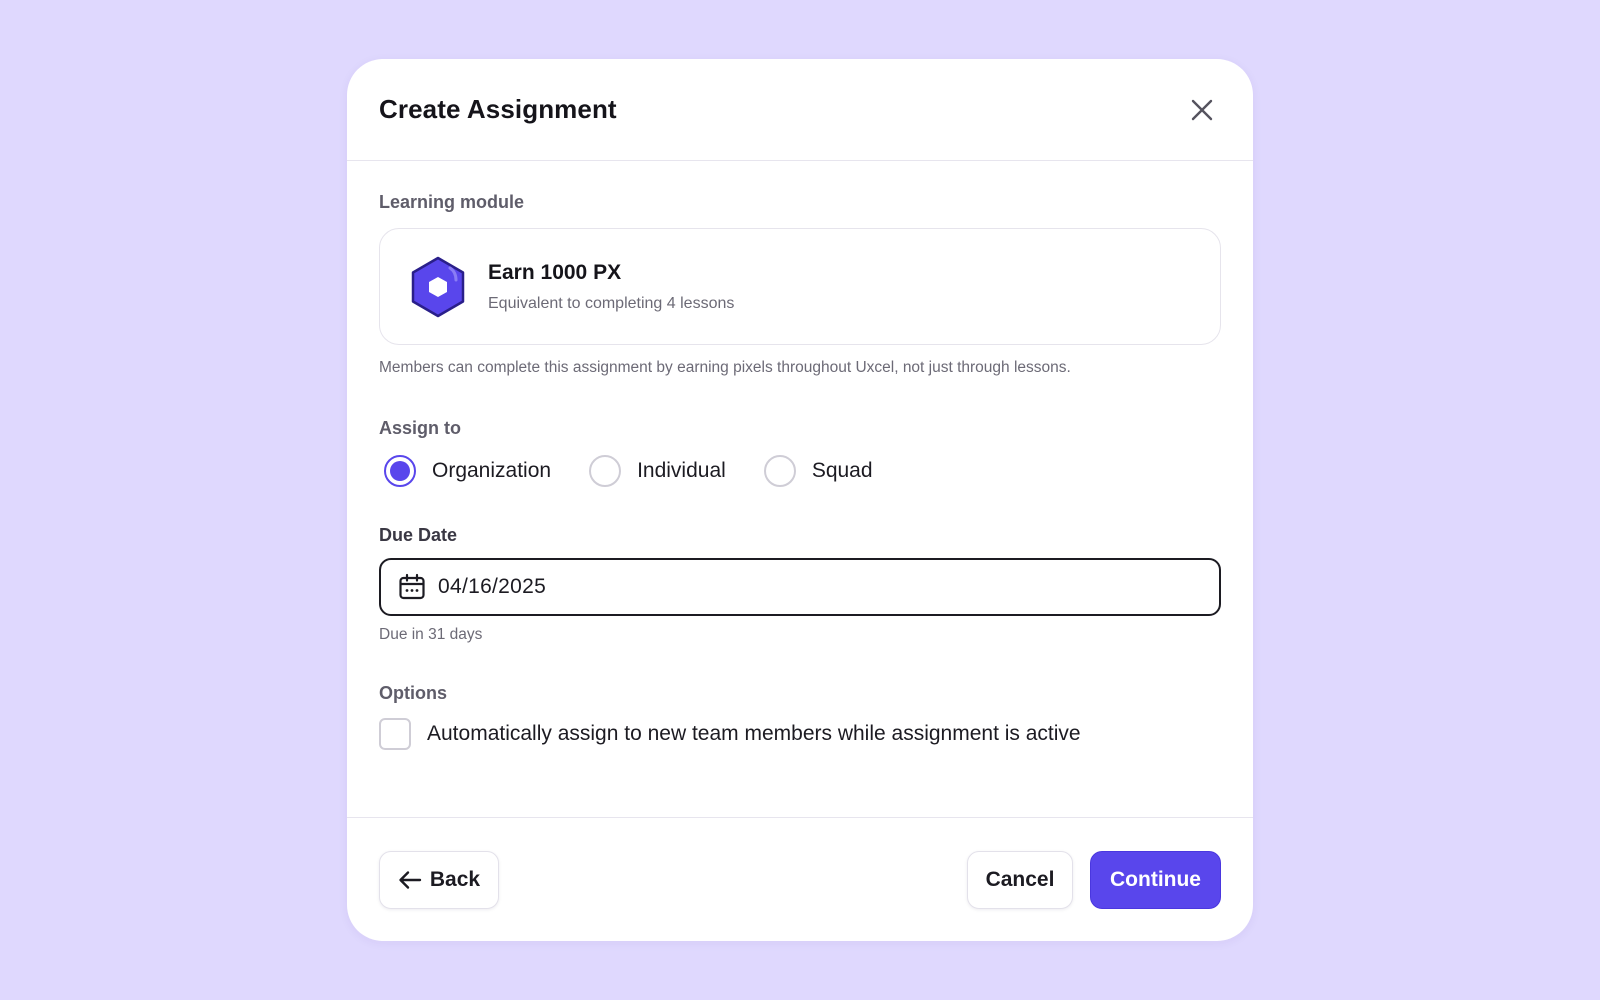 The image size is (1600, 1000). I want to click on auto-assign-checkbox, so click(395, 734).